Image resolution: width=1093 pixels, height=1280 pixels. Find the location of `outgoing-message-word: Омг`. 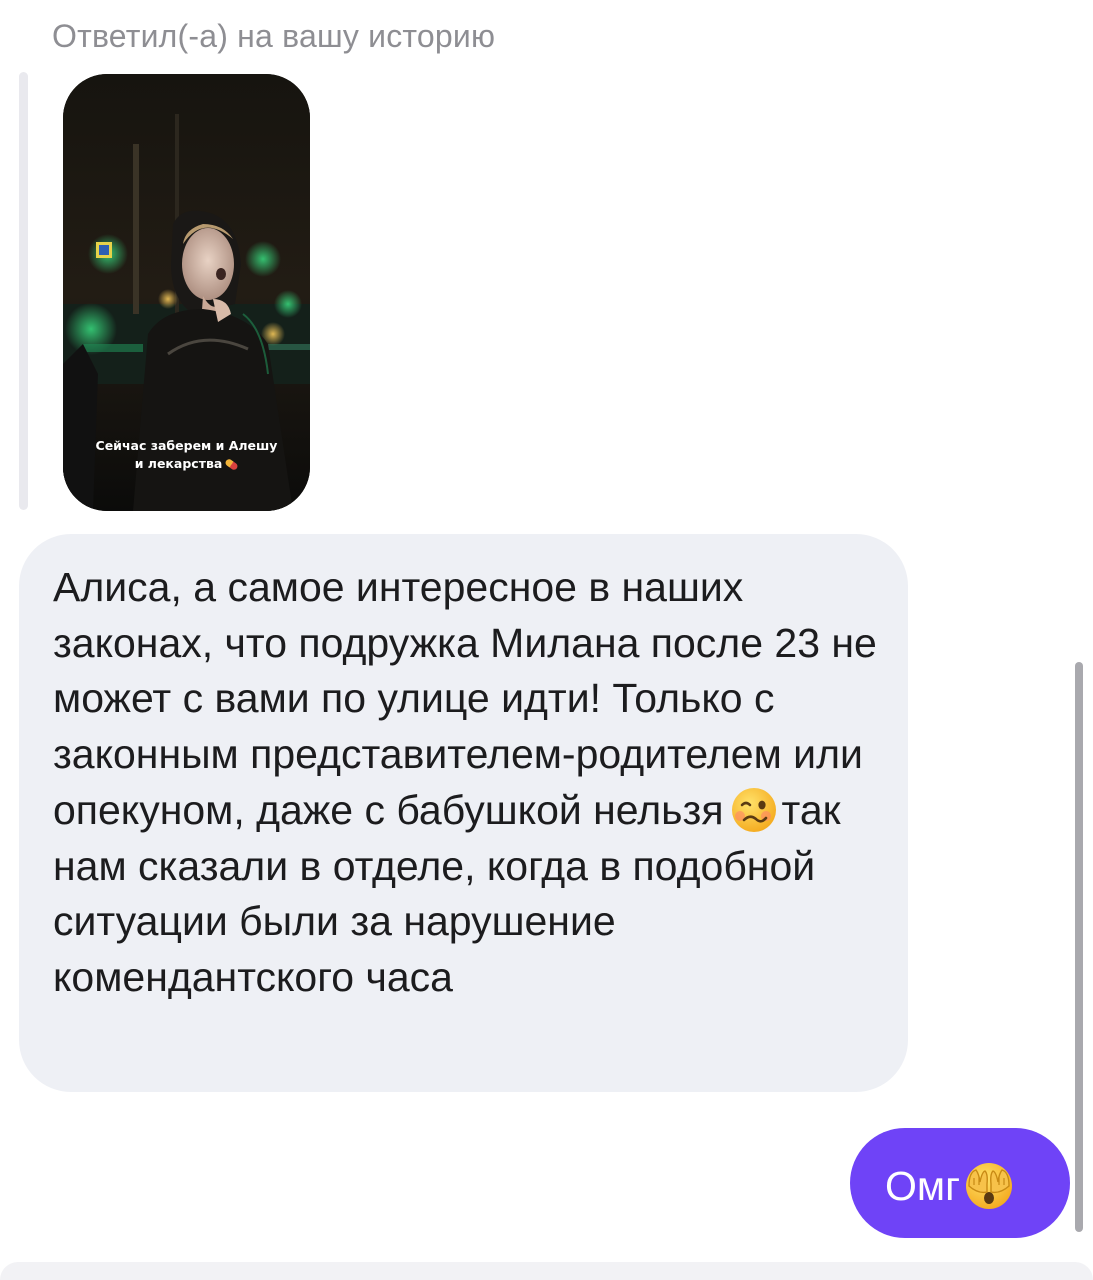

outgoing-message-word: Омг is located at coordinates (923, 1186).